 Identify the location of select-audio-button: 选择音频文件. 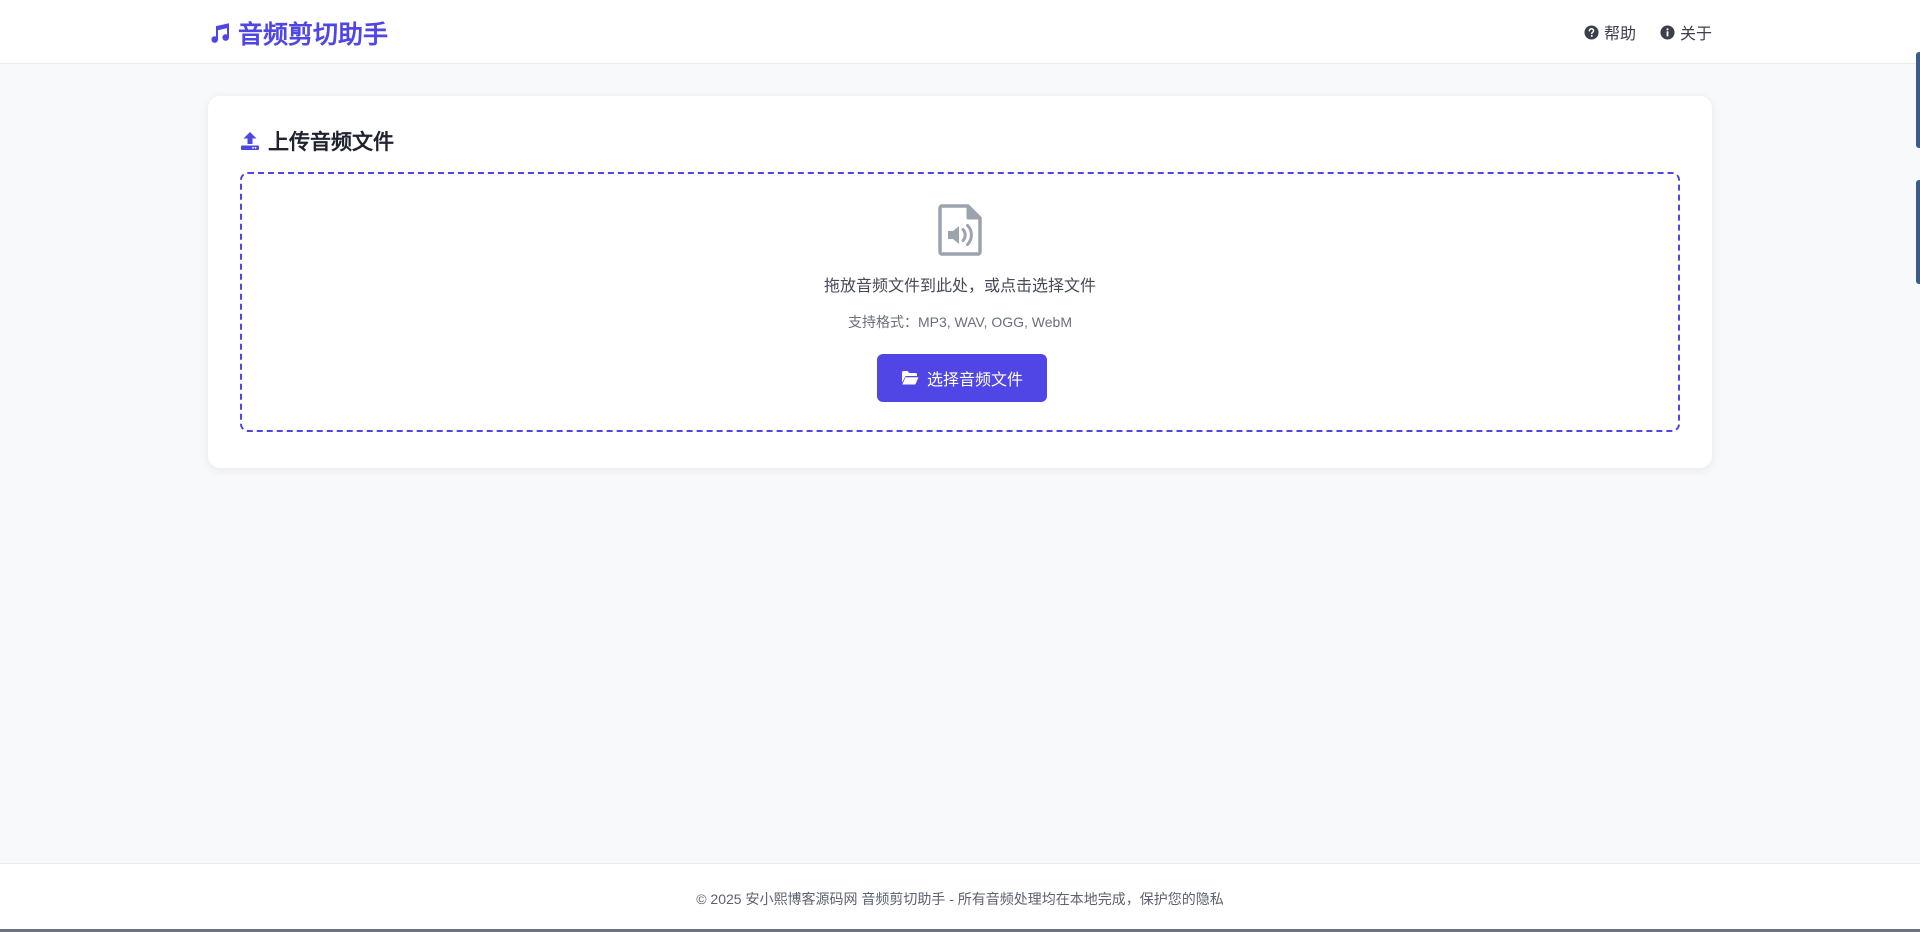
(962, 378).